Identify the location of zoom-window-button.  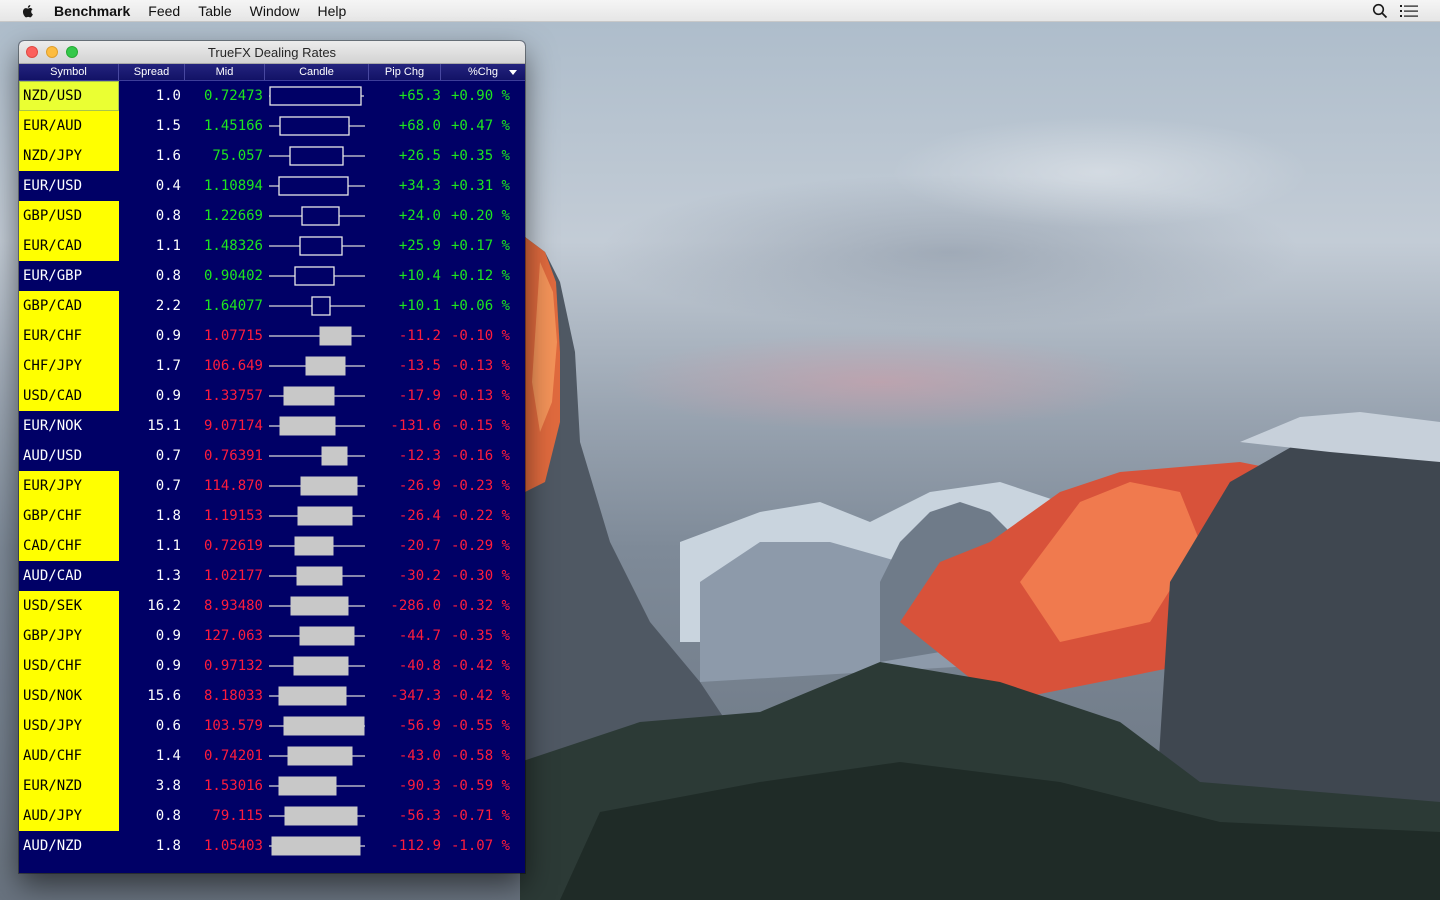
(72, 52).